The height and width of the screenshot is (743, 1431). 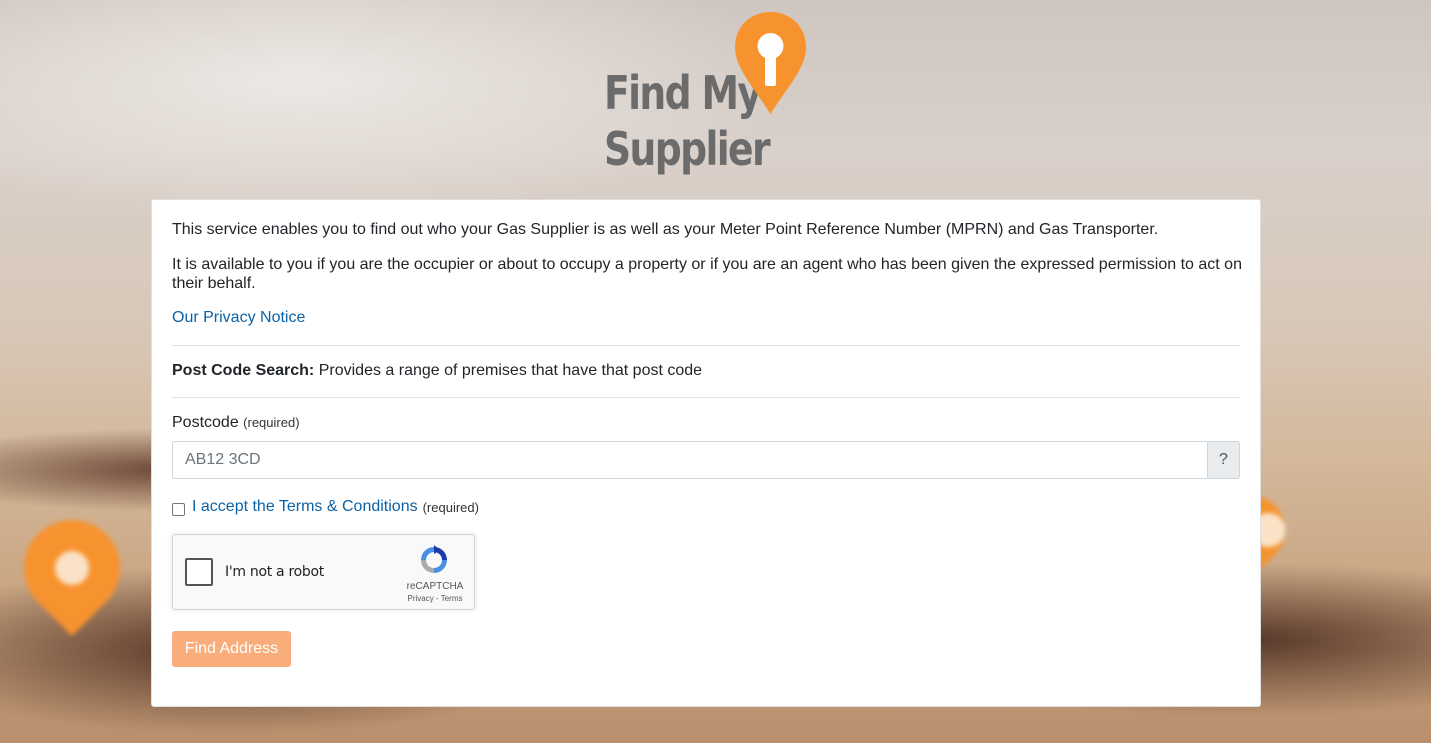 What do you see at coordinates (199, 572) in the screenshot?
I see `recaptcha-checkbox` at bounding box center [199, 572].